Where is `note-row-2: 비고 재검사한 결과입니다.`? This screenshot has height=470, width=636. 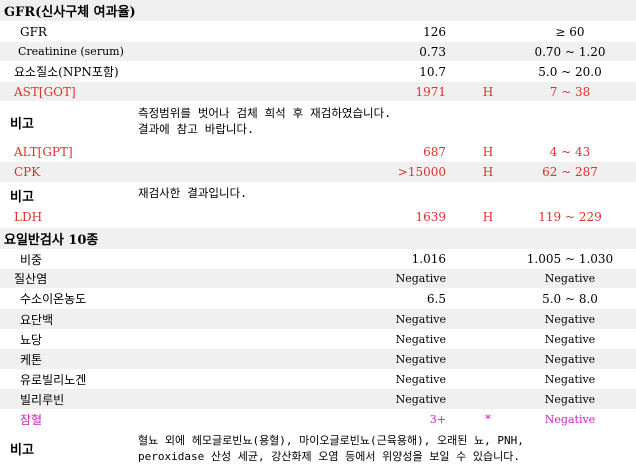
note-row-2: 비고 재검사한 결과입니다. is located at coordinates (318, 194).